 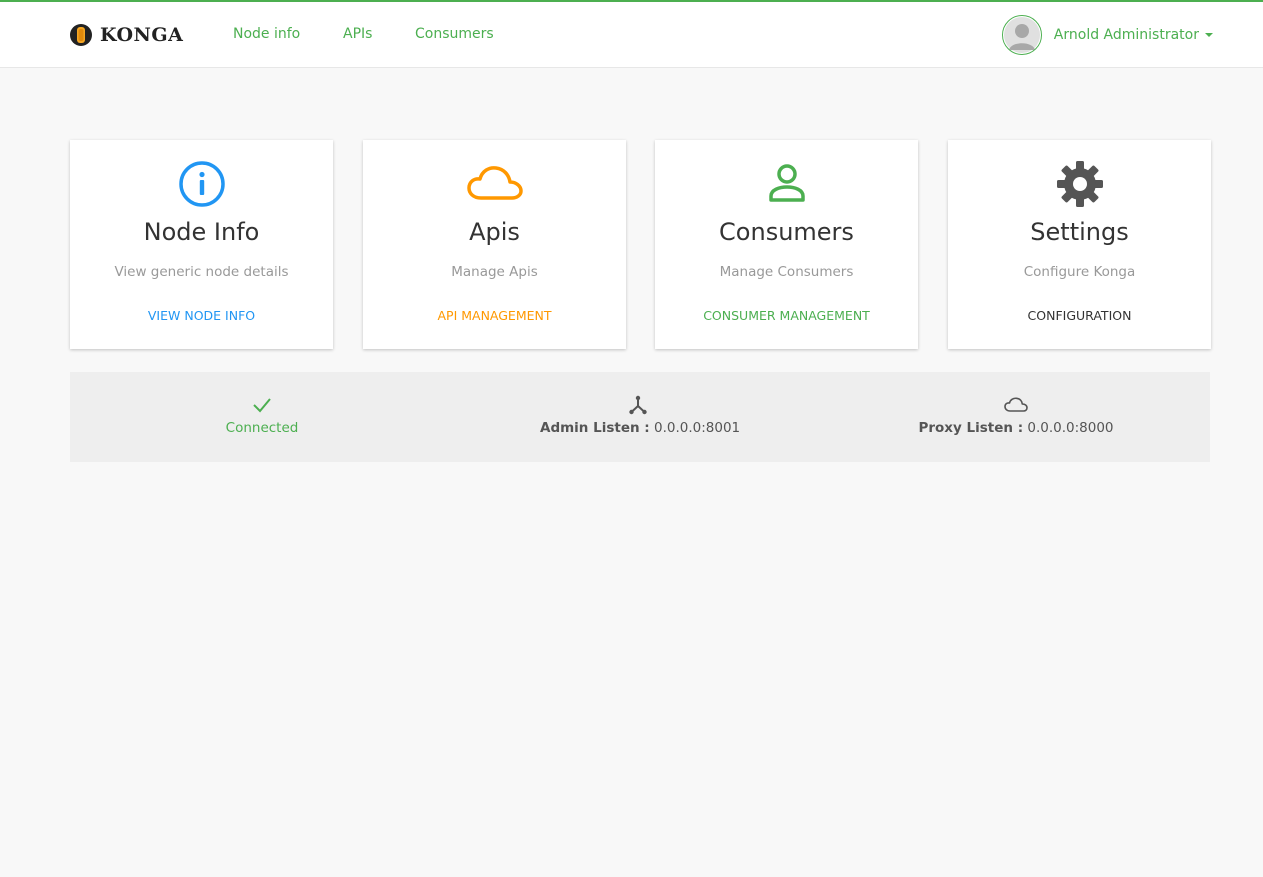 What do you see at coordinates (494, 315) in the screenshot?
I see `api-management-link: API MANAGEMENT` at bounding box center [494, 315].